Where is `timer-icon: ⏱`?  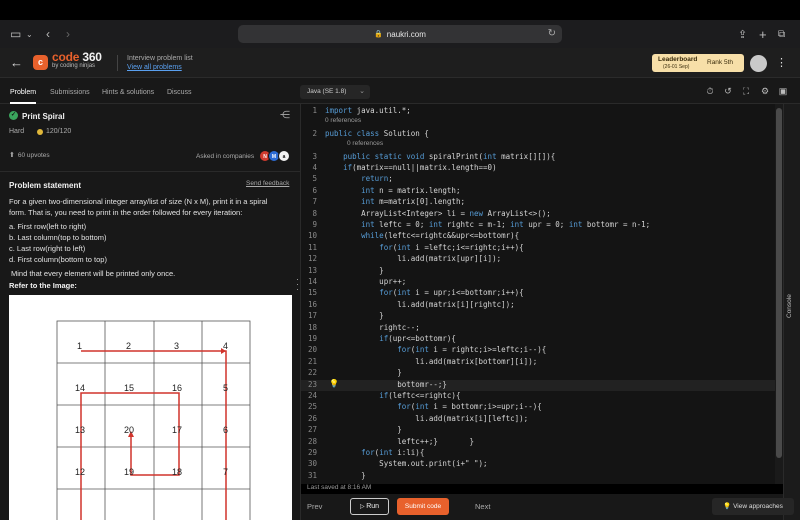
timer-icon: ⏱ is located at coordinates (710, 91).